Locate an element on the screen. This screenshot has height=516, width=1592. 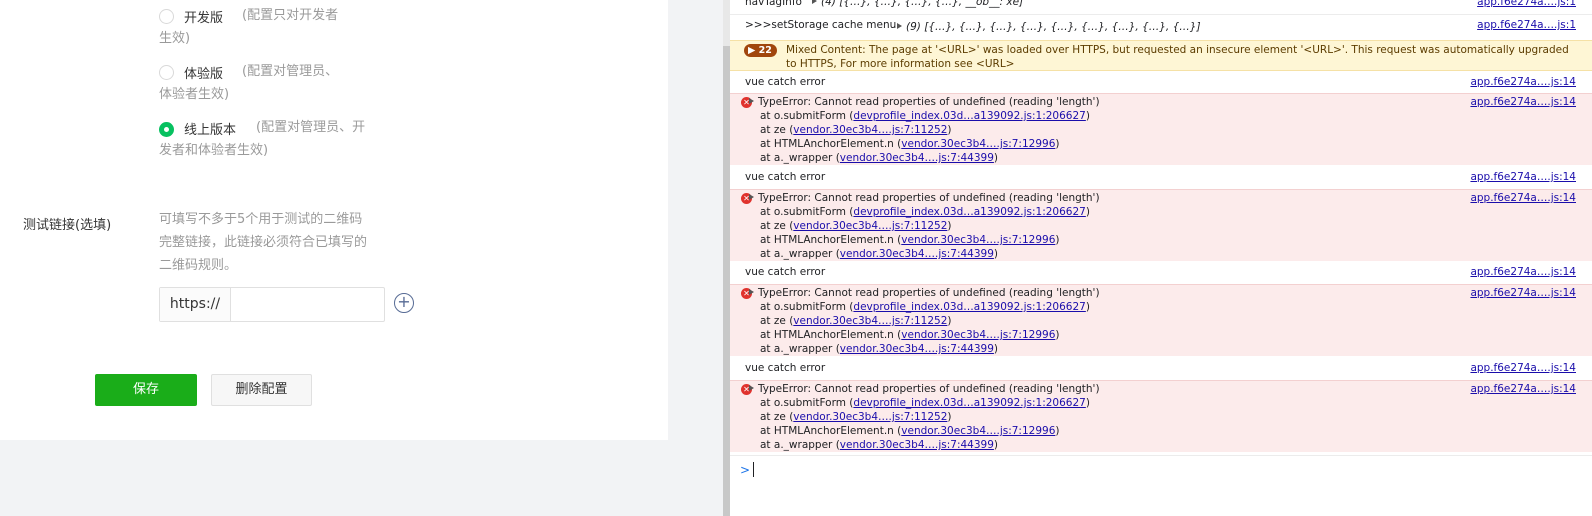
radio-dev-label: 开发版 is located at coordinates (204, 18).